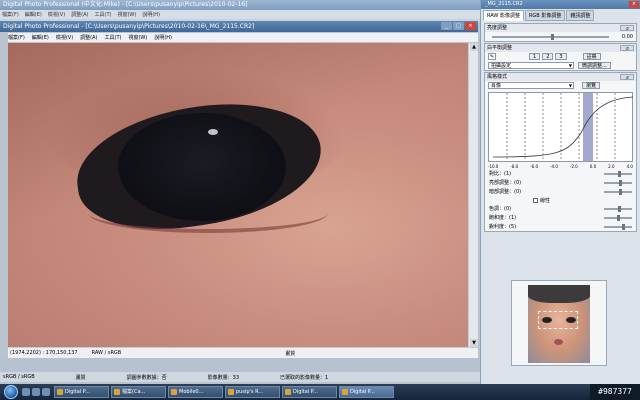 The image size is (640, 400). What do you see at coordinates (493, 166) in the screenshot?
I see `tick-label: -10.0` at bounding box center [493, 166].